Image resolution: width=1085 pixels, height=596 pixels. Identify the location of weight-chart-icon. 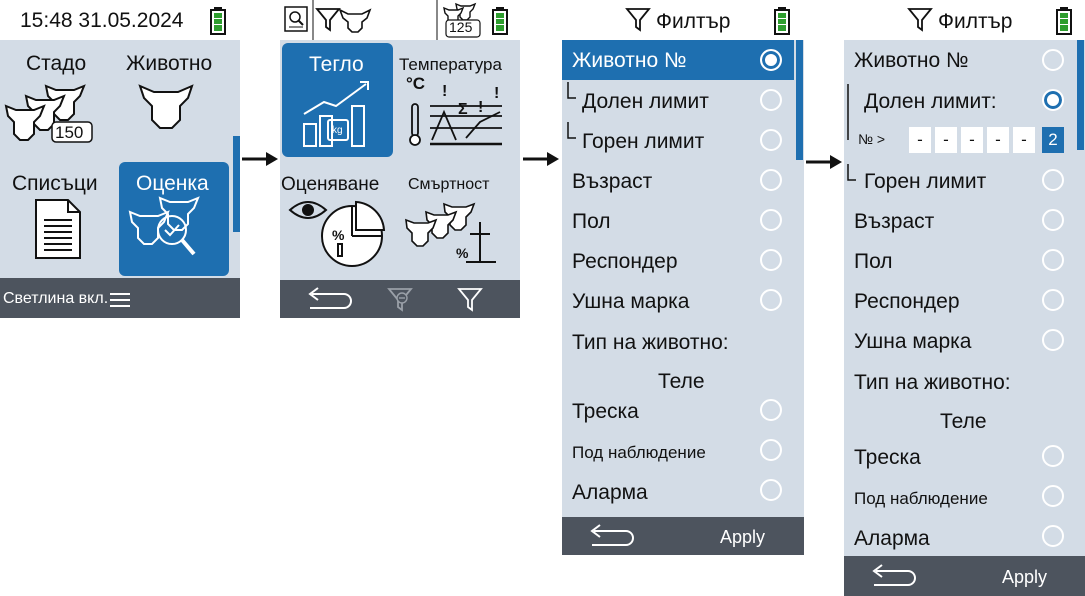
(336, 114).